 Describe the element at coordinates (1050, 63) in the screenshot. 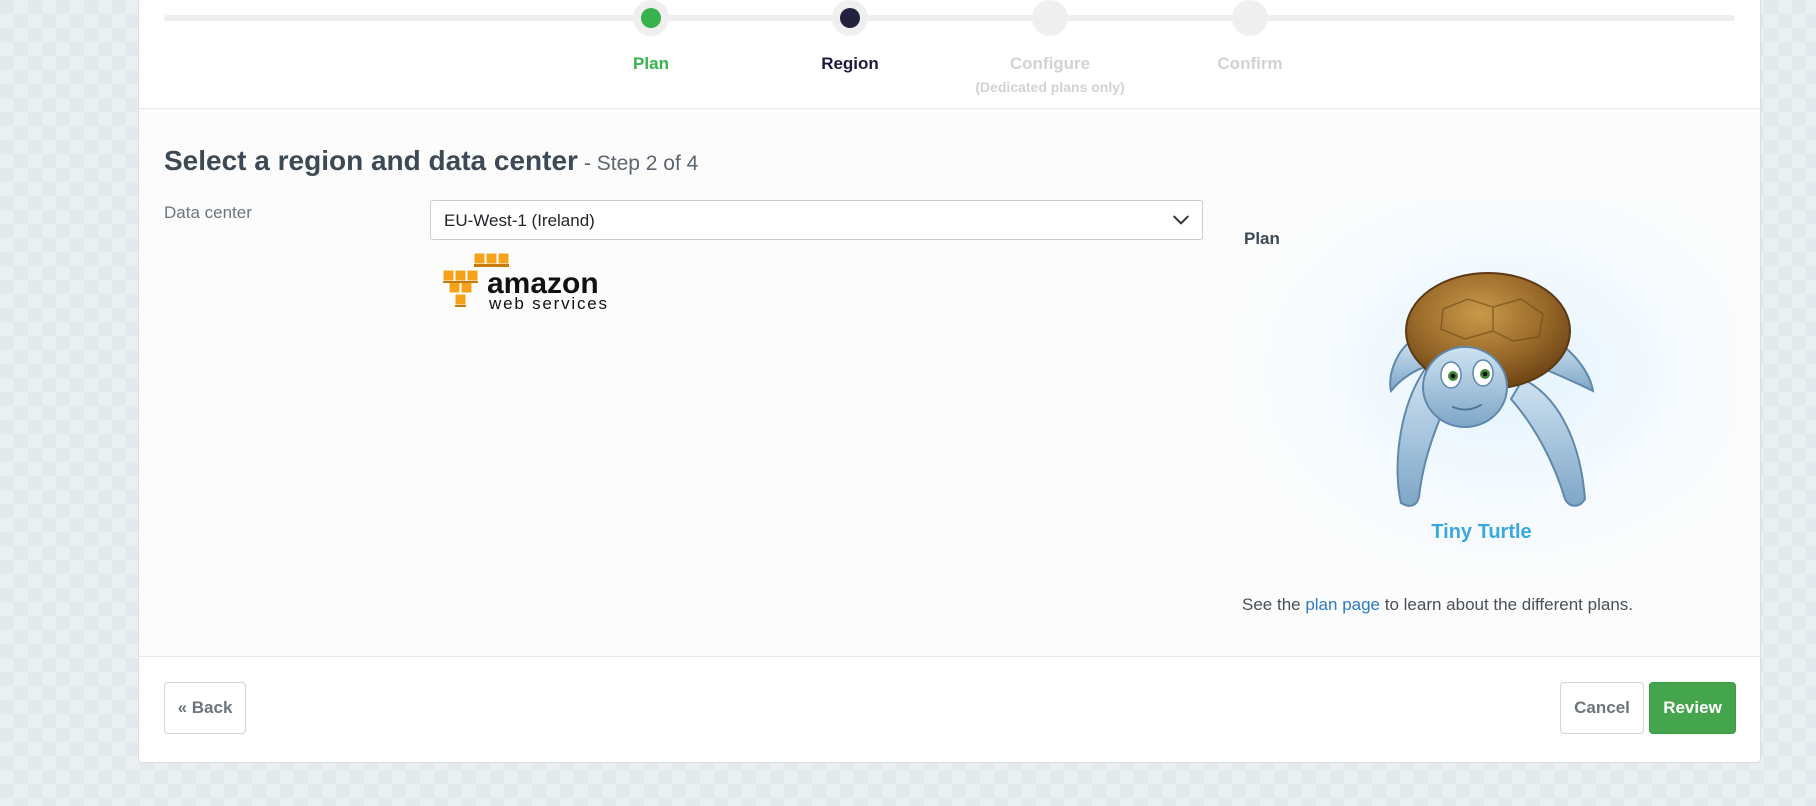

I see `step-configure-label: Configure` at that location.